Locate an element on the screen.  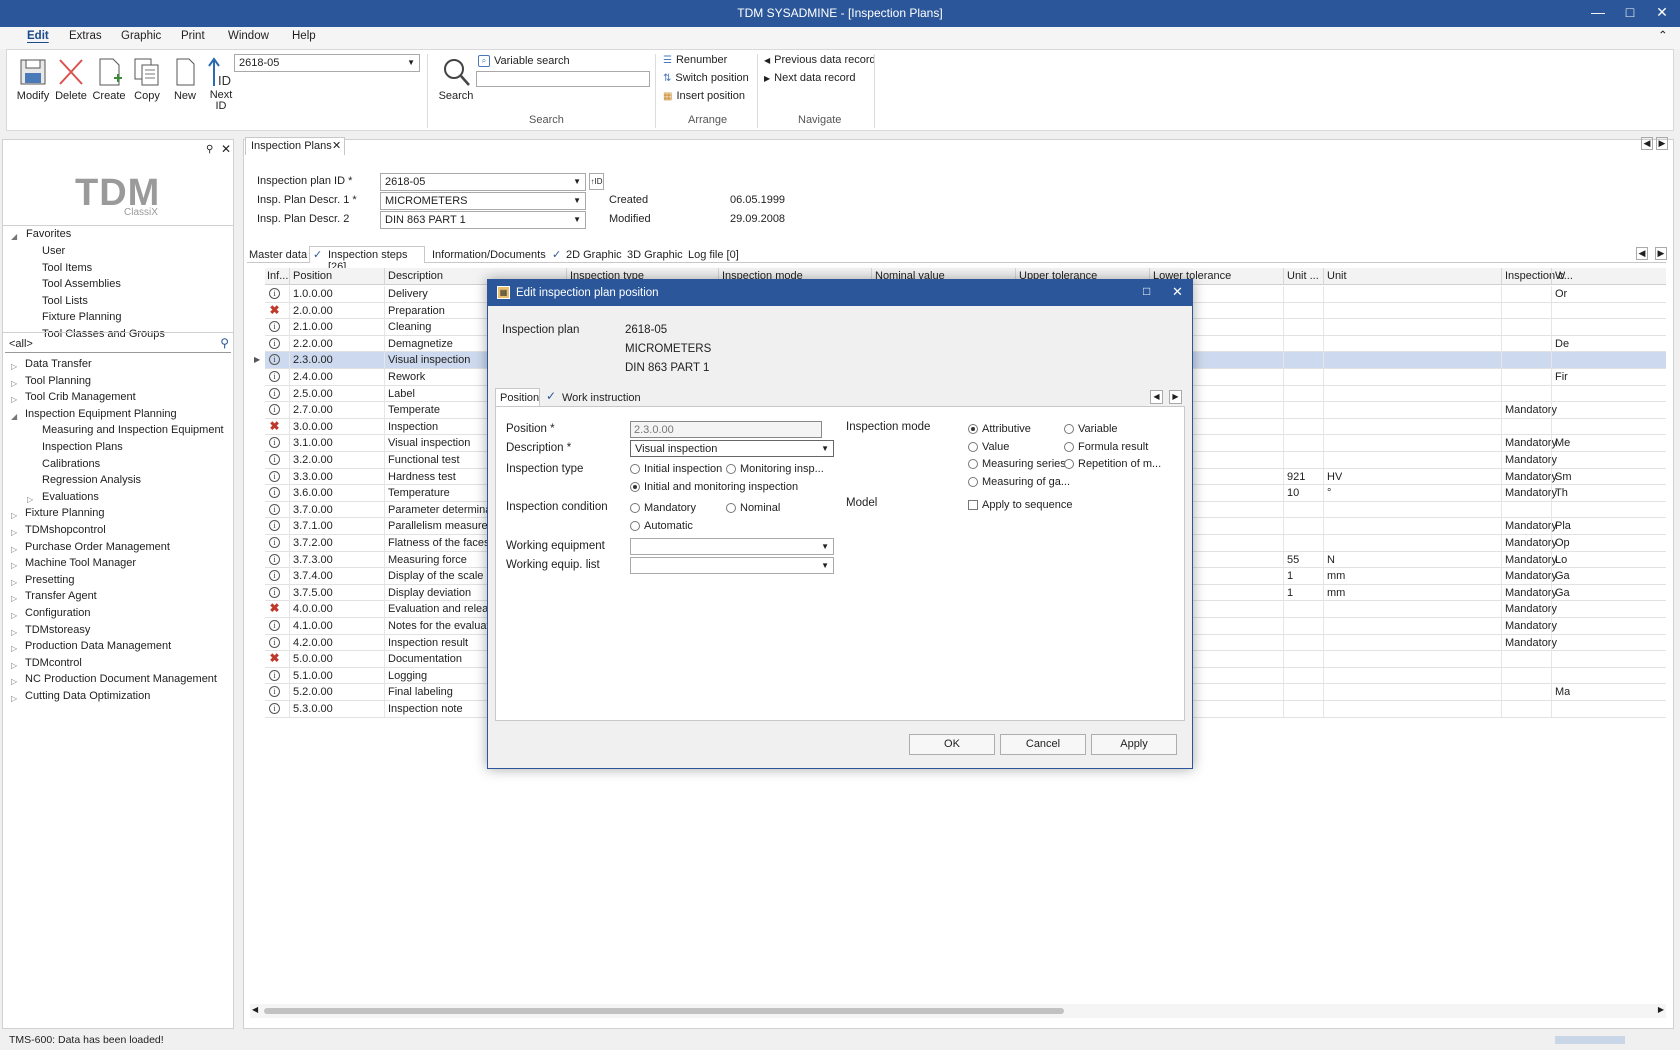
insp-plan-descr2-combo: DIN 863 PART 1 ▼ is located at coordinates (483, 220).